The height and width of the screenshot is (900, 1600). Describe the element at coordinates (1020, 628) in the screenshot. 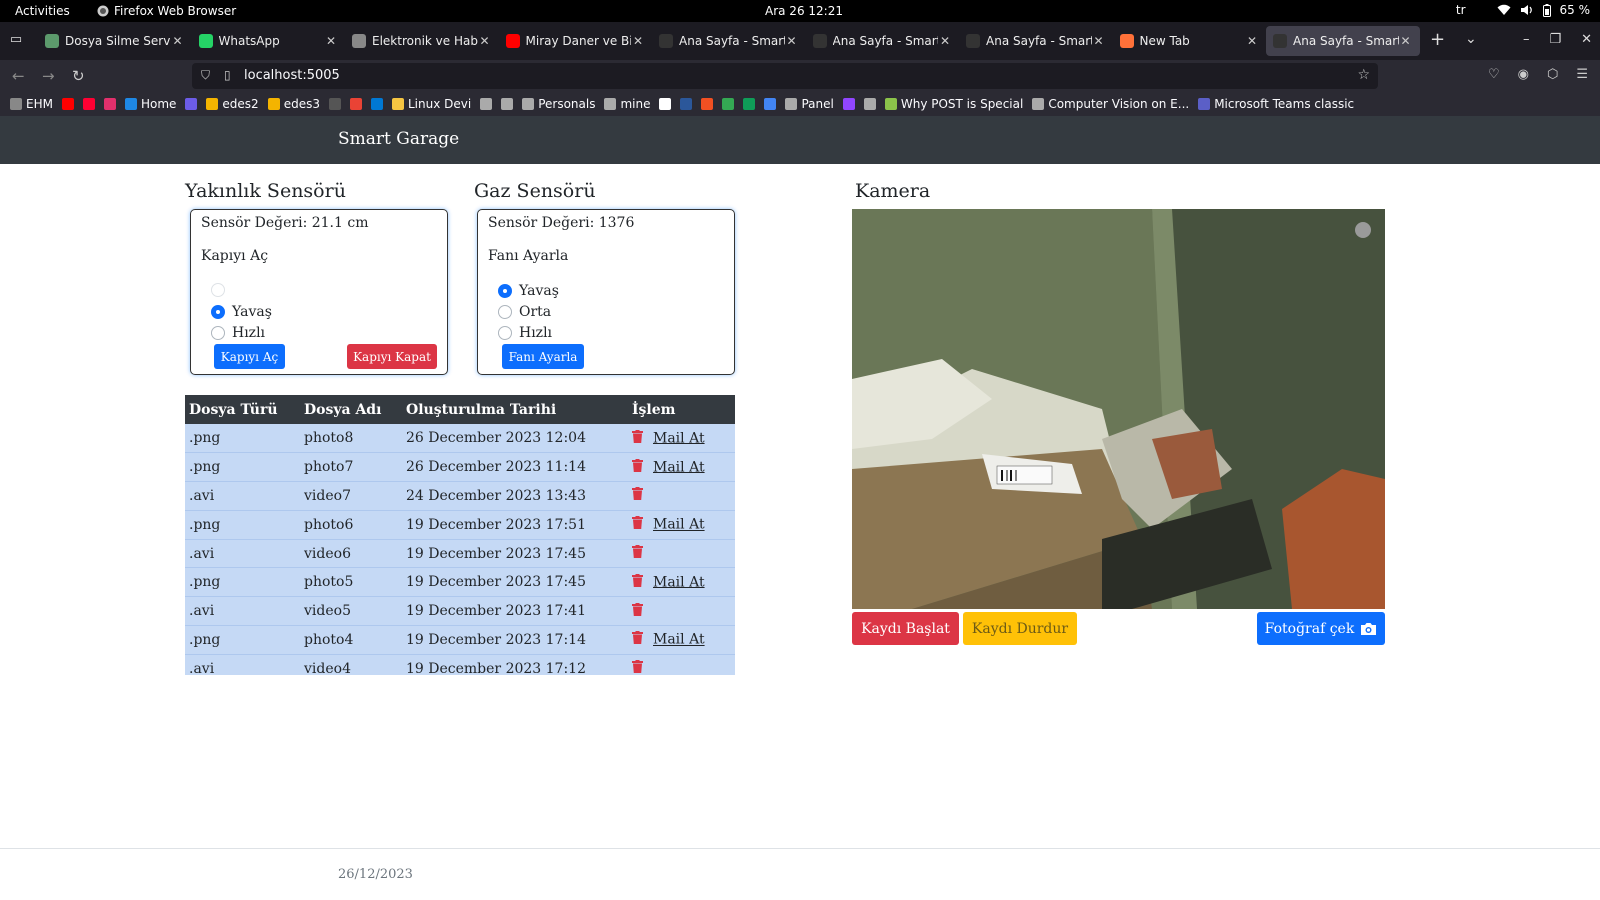

I see `stop-recording-button: Kaydı Durdur` at that location.